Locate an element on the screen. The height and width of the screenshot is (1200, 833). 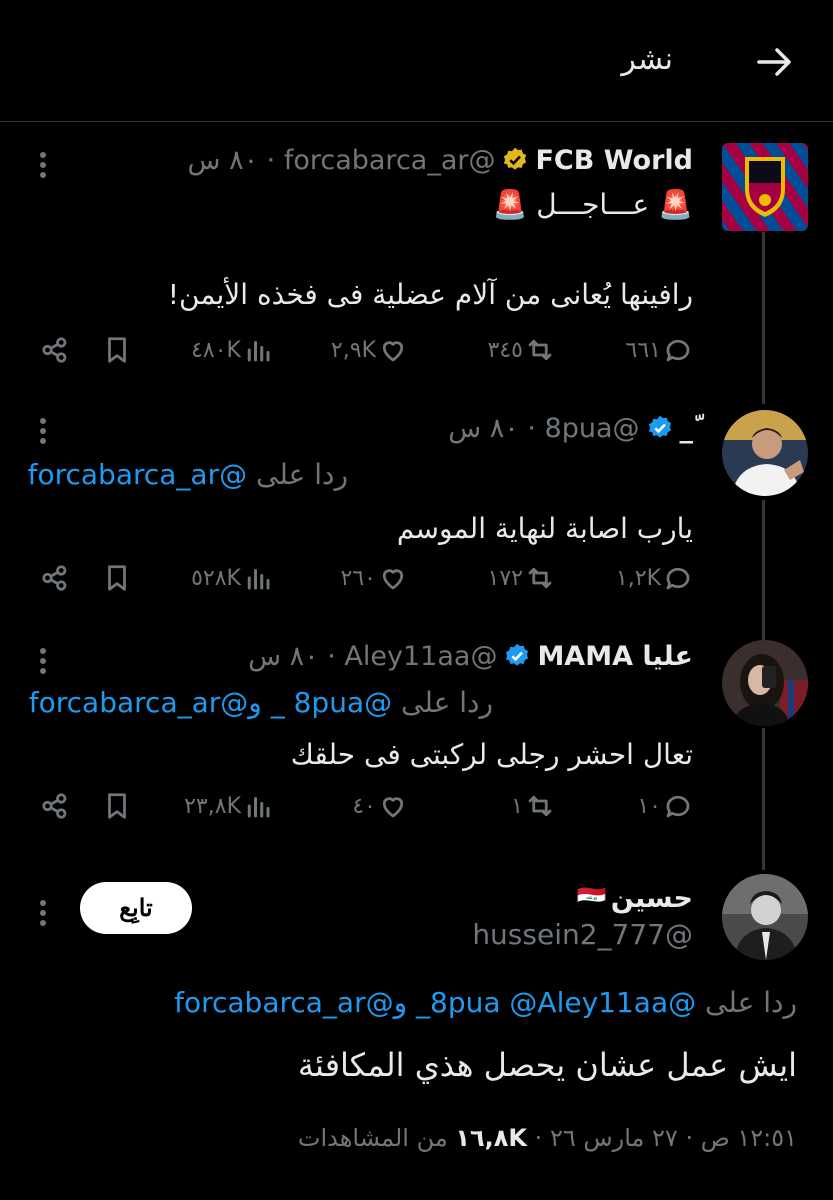
views-button: ٢٣,٨K is located at coordinates (228, 806).